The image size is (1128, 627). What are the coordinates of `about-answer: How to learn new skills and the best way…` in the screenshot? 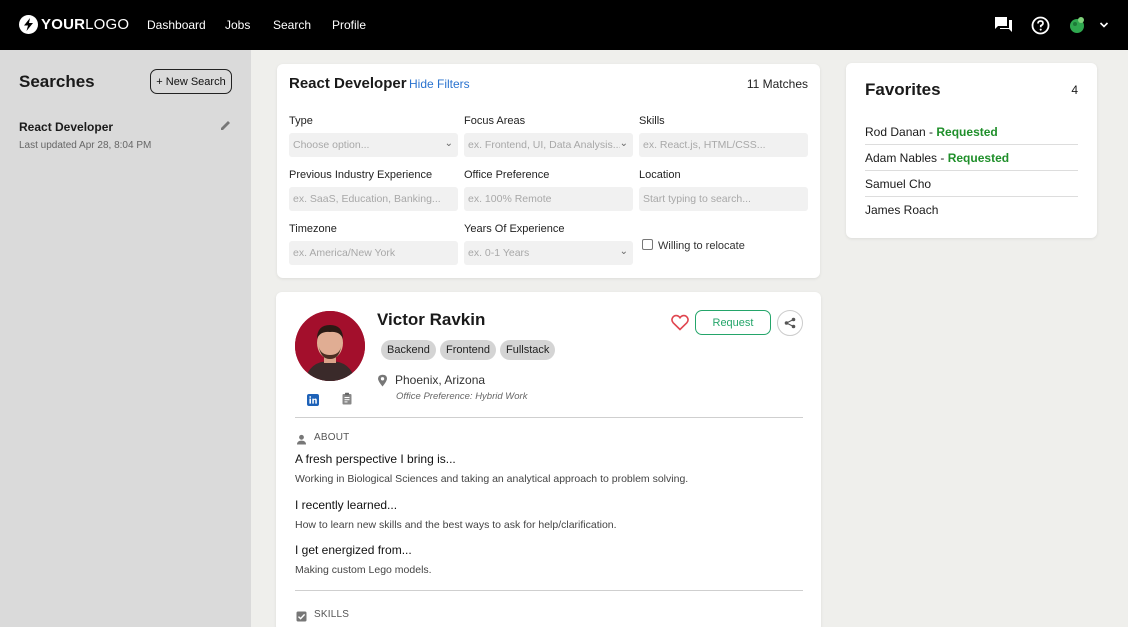 It's located at (456, 525).